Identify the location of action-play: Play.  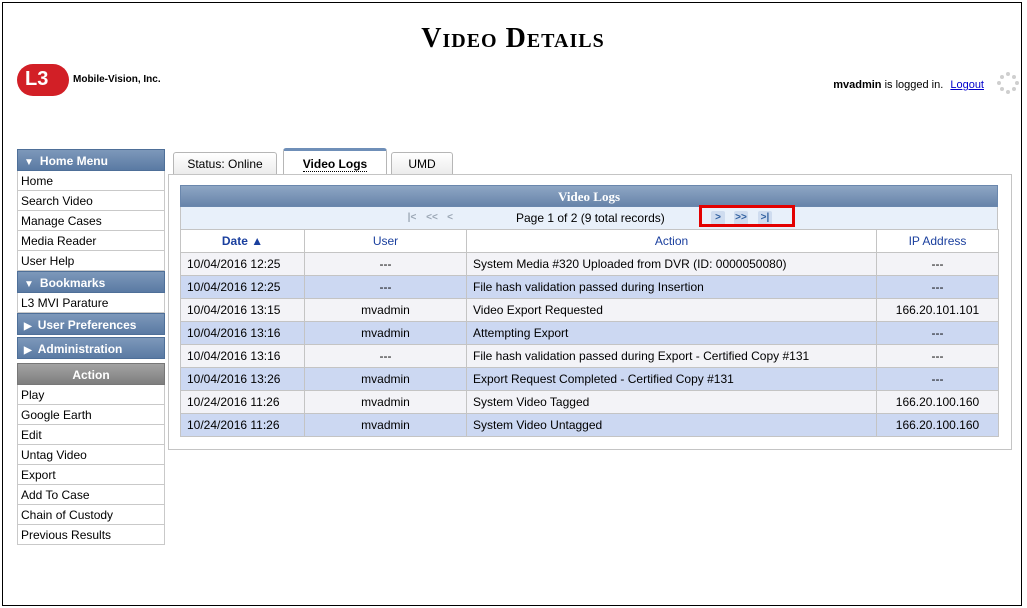
(91, 395).